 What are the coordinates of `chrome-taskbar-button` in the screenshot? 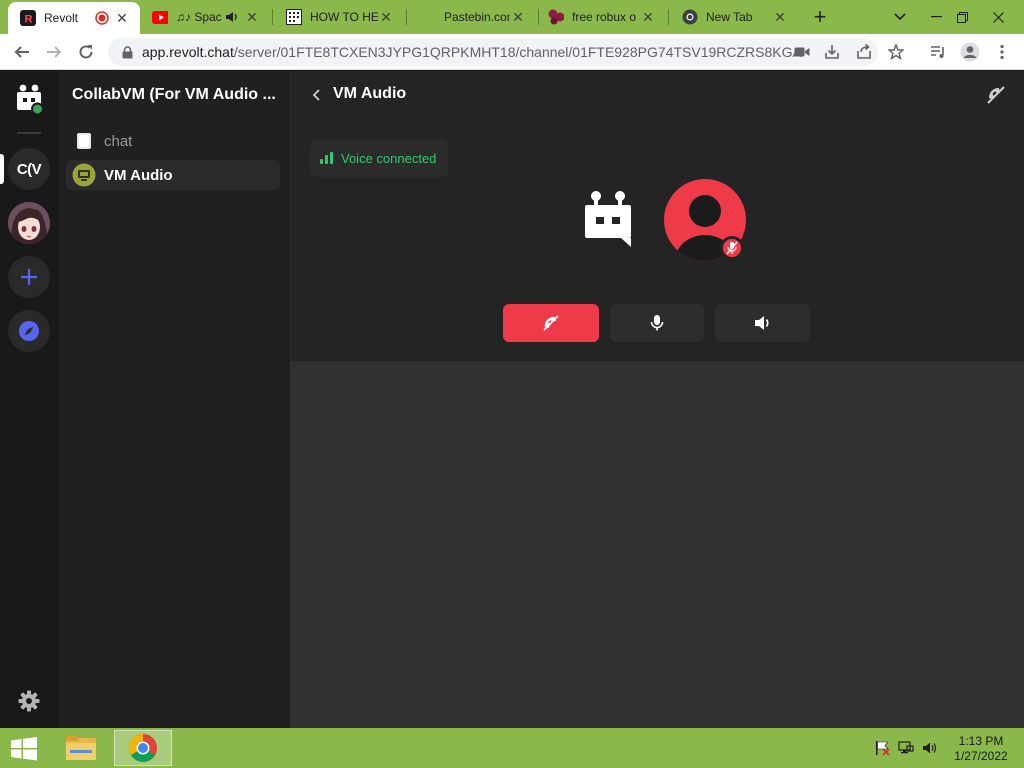 It's located at (143, 748).